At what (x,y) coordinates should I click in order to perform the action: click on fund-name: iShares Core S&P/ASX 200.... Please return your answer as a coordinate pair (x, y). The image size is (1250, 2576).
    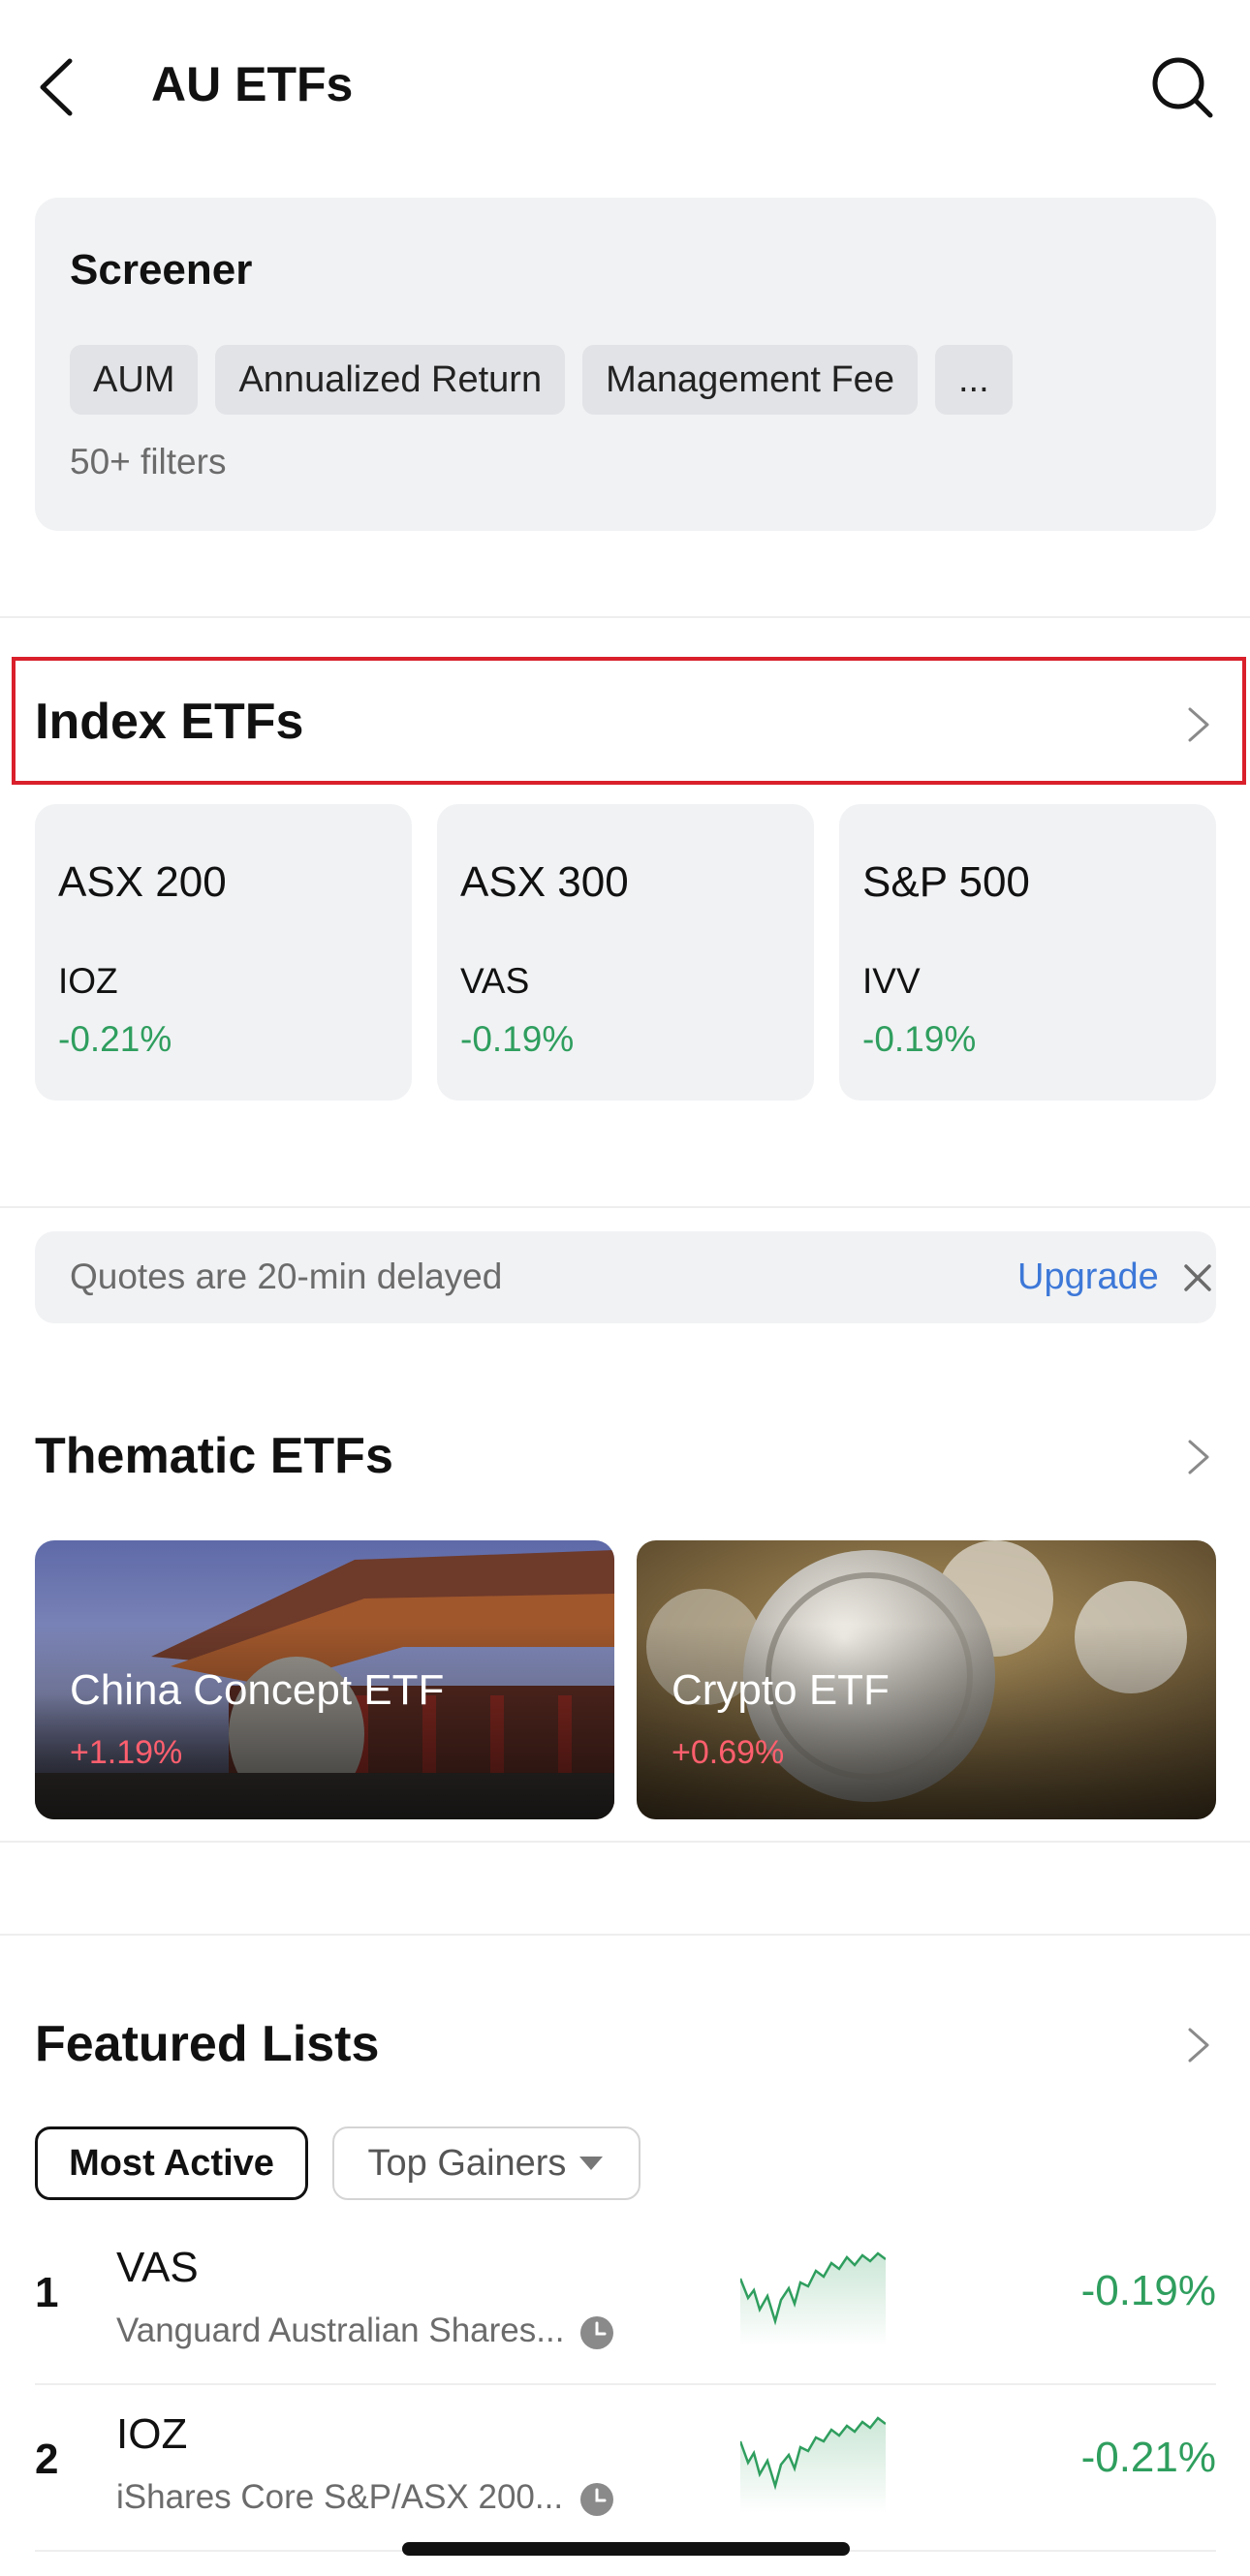
    Looking at the image, I should click on (340, 2497).